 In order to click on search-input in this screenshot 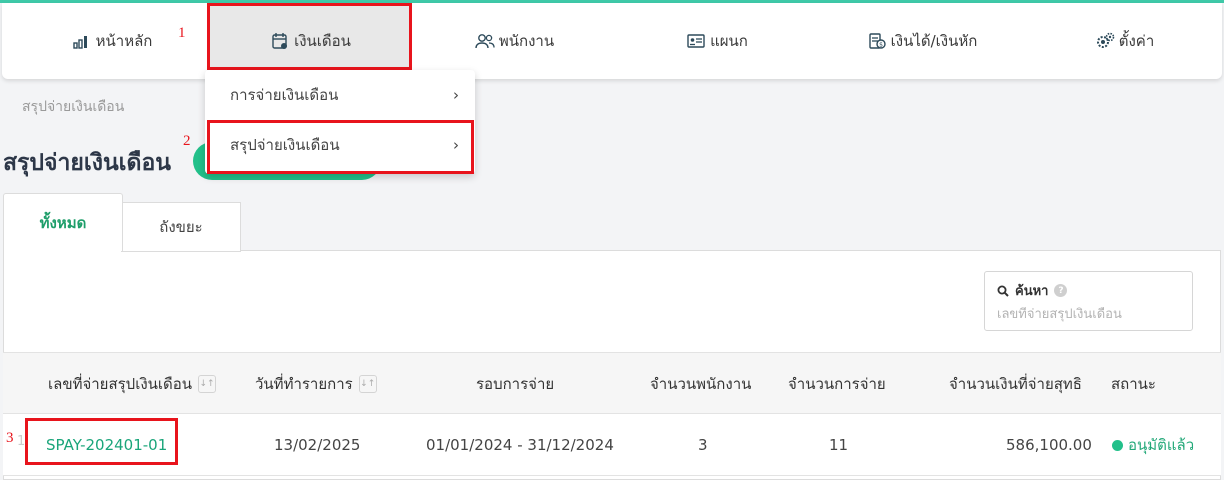, I will do `click(1087, 314)`.